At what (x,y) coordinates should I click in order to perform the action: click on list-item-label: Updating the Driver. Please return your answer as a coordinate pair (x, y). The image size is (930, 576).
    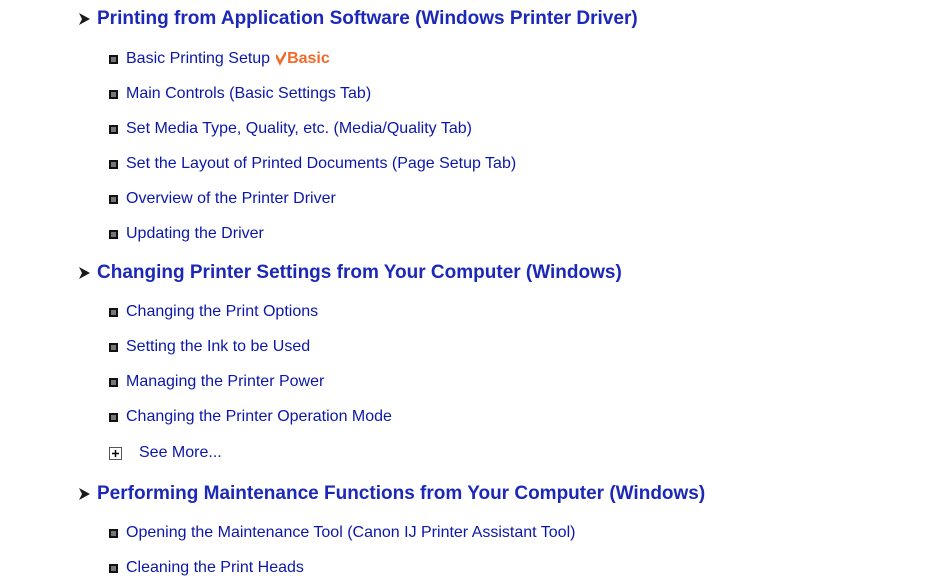
    Looking at the image, I should click on (195, 233).